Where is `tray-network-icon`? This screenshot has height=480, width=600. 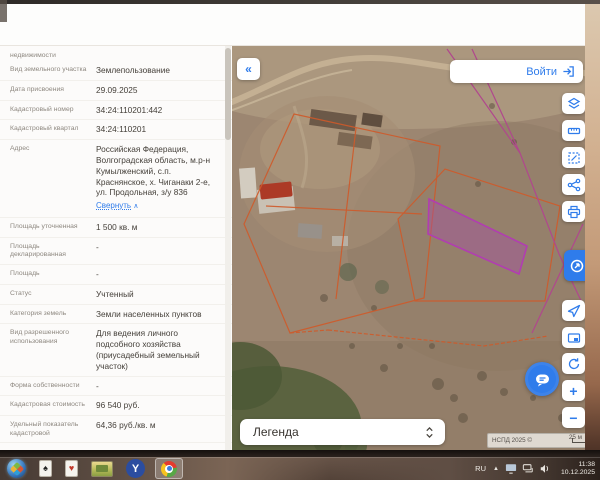 tray-network-icon is located at coordinates (528, 468).